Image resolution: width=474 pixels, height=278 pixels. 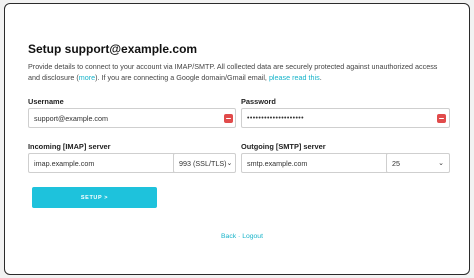 I want to click on imap-server-field: imap.example.com, so click(x=102, y=163).